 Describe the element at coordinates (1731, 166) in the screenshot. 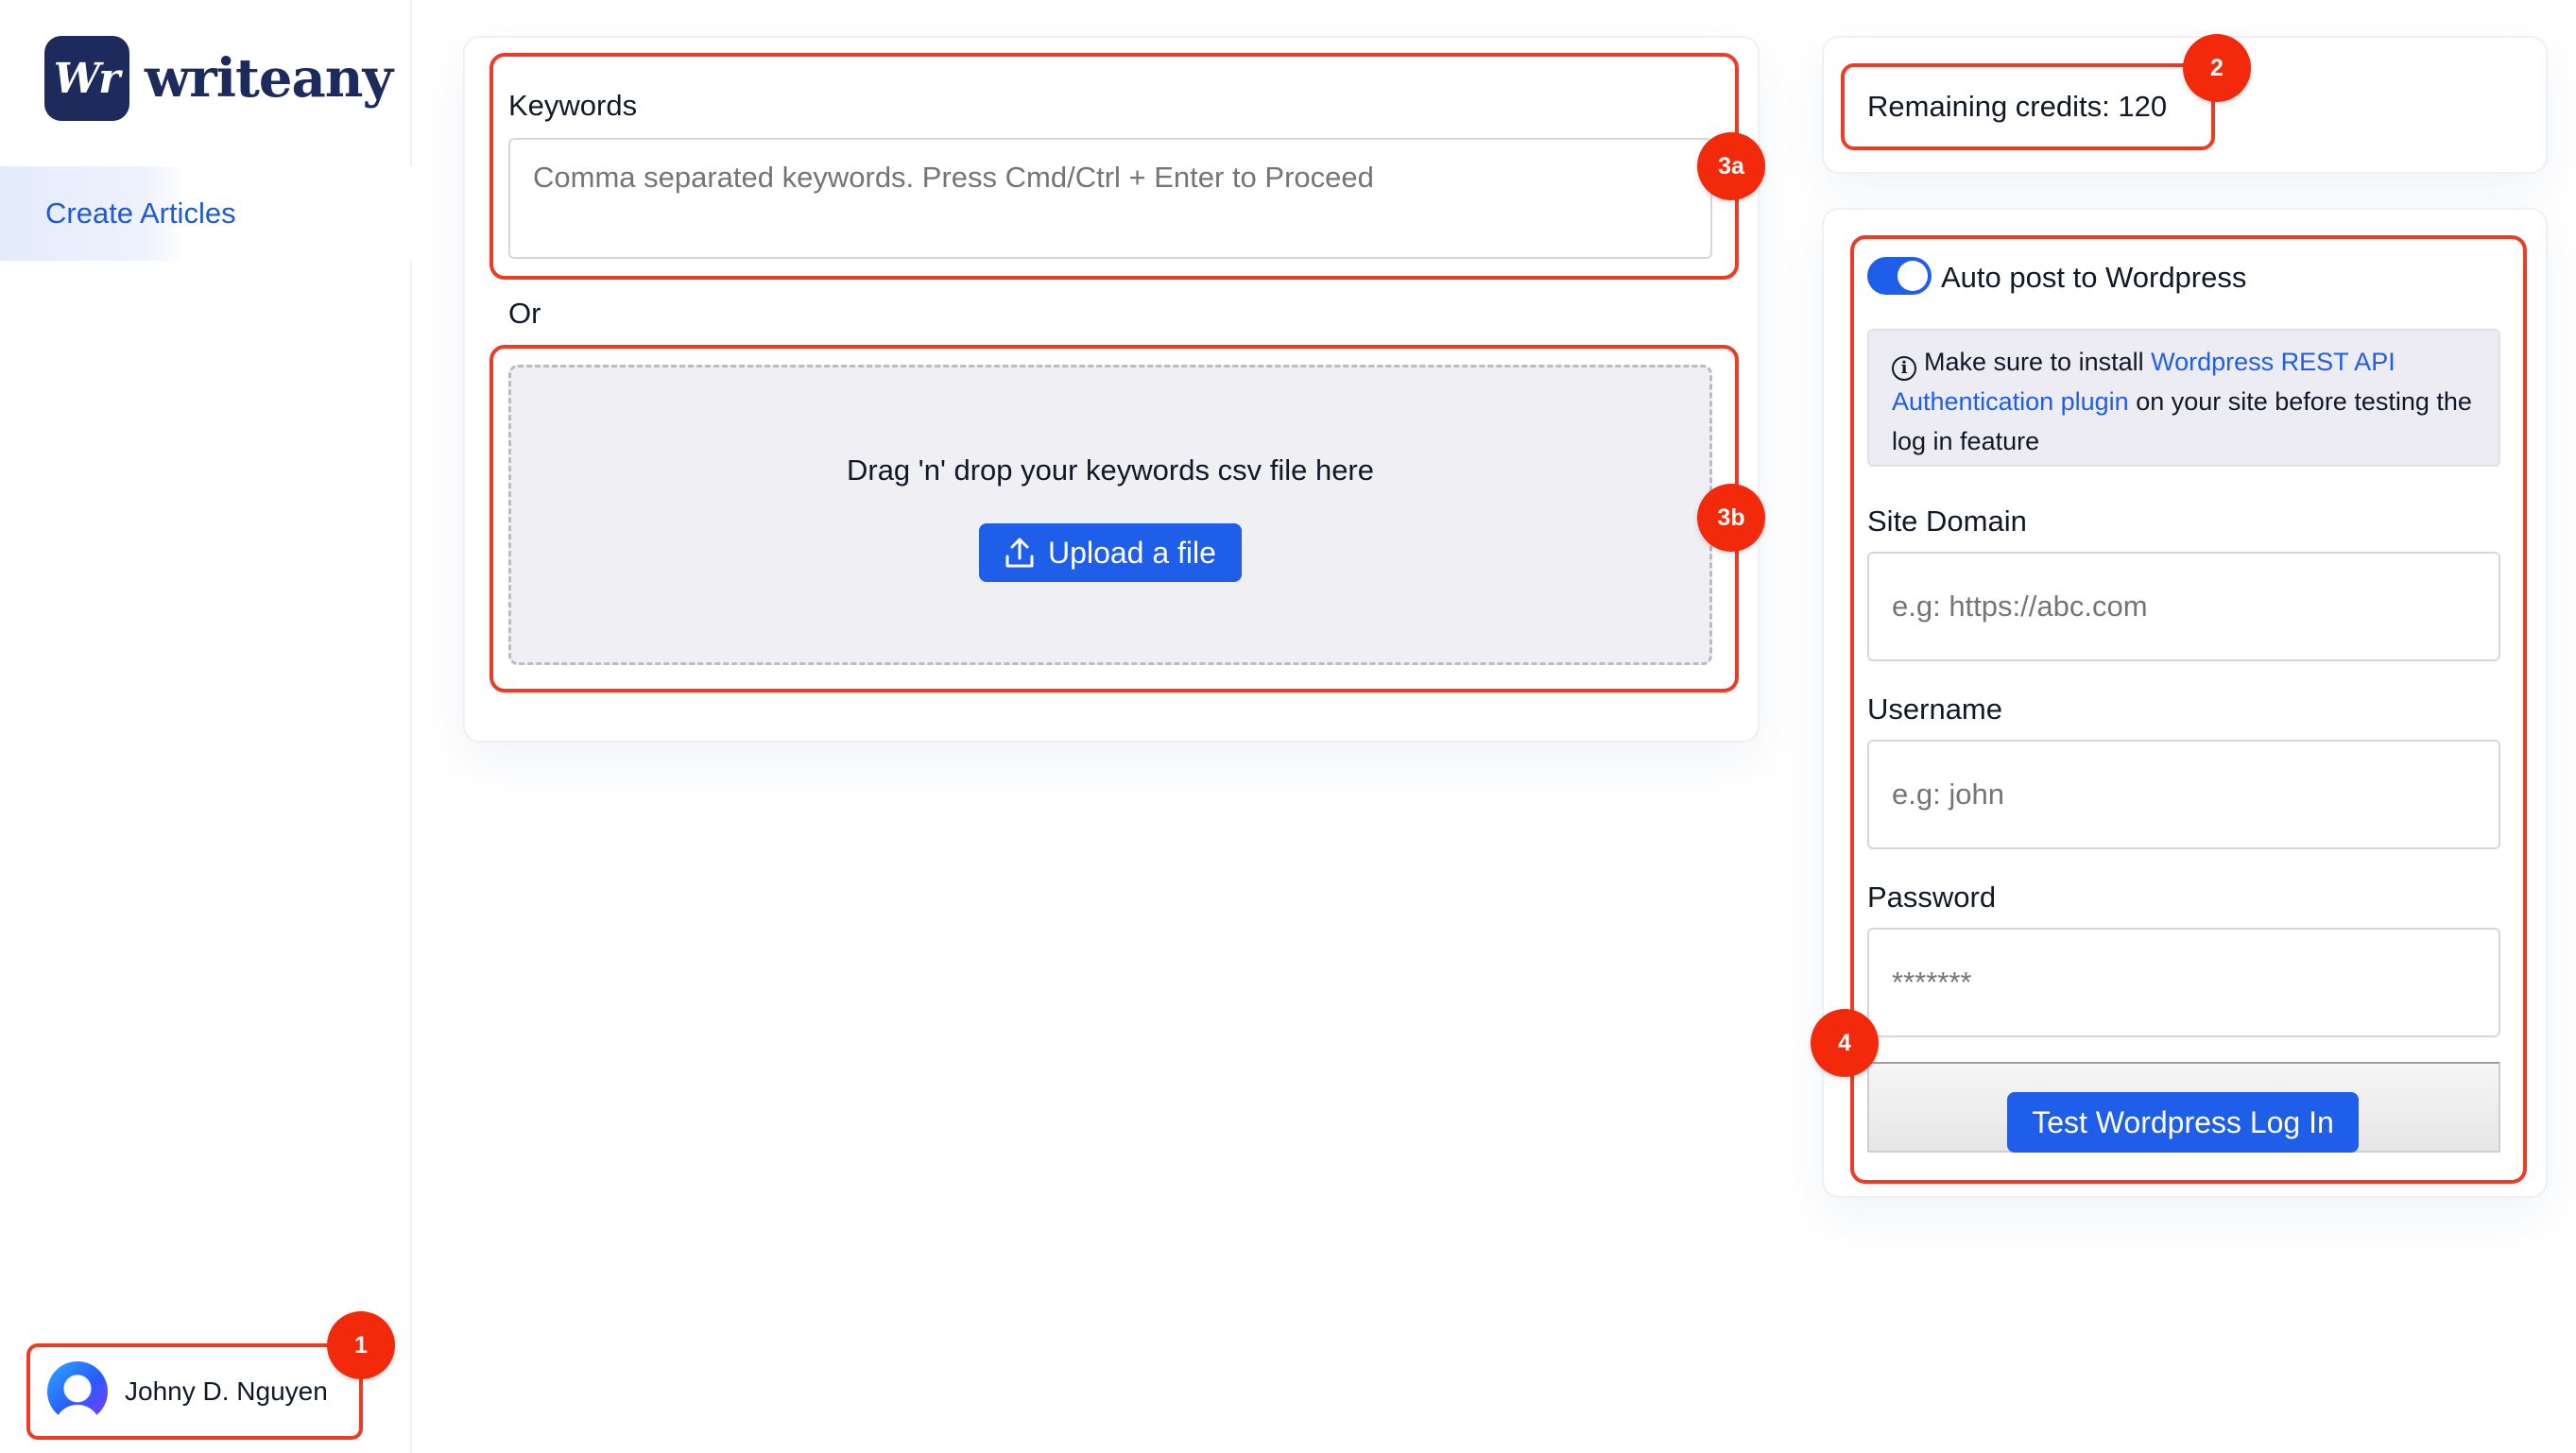

I see `annotation-badge-3a: 3a` at that location.